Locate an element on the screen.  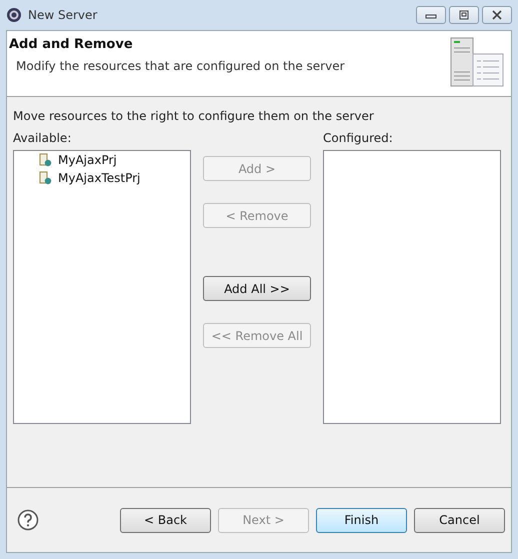
project-item: MyAjaxPrj is located at coordinates (87, 160).